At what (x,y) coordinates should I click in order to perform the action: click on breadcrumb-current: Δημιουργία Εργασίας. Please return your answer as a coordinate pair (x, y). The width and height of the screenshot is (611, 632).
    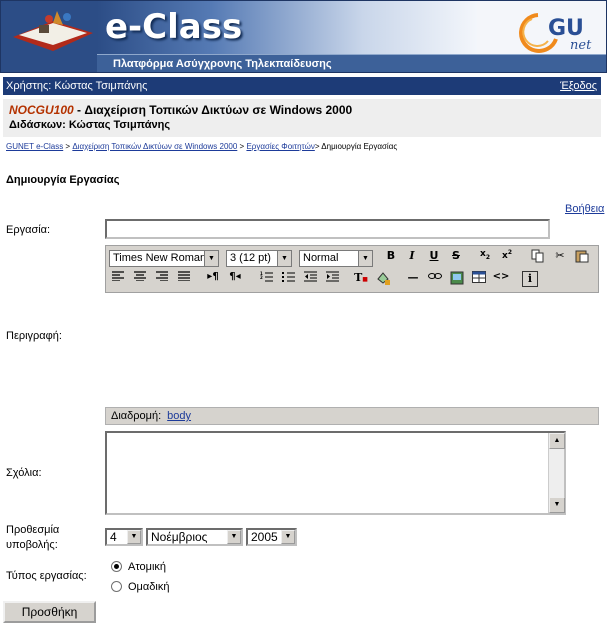
    Looking at the image, I should click on (359, 146).